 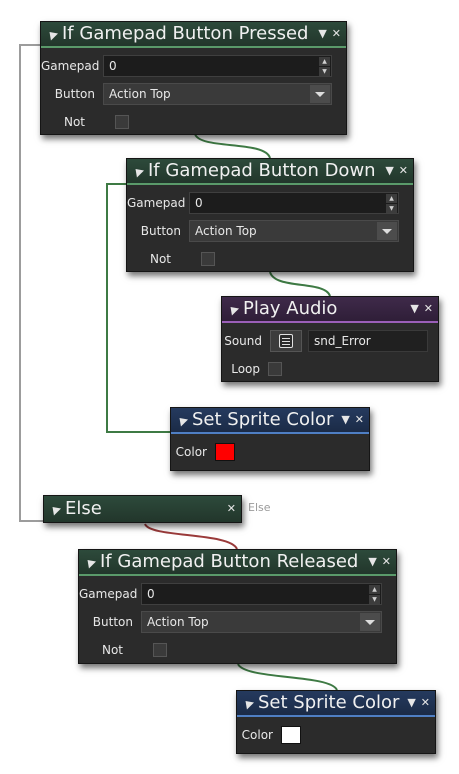 I want to click on node-header: If Gamepad Button Released ▼ ✕, so click(x=237, y=563).